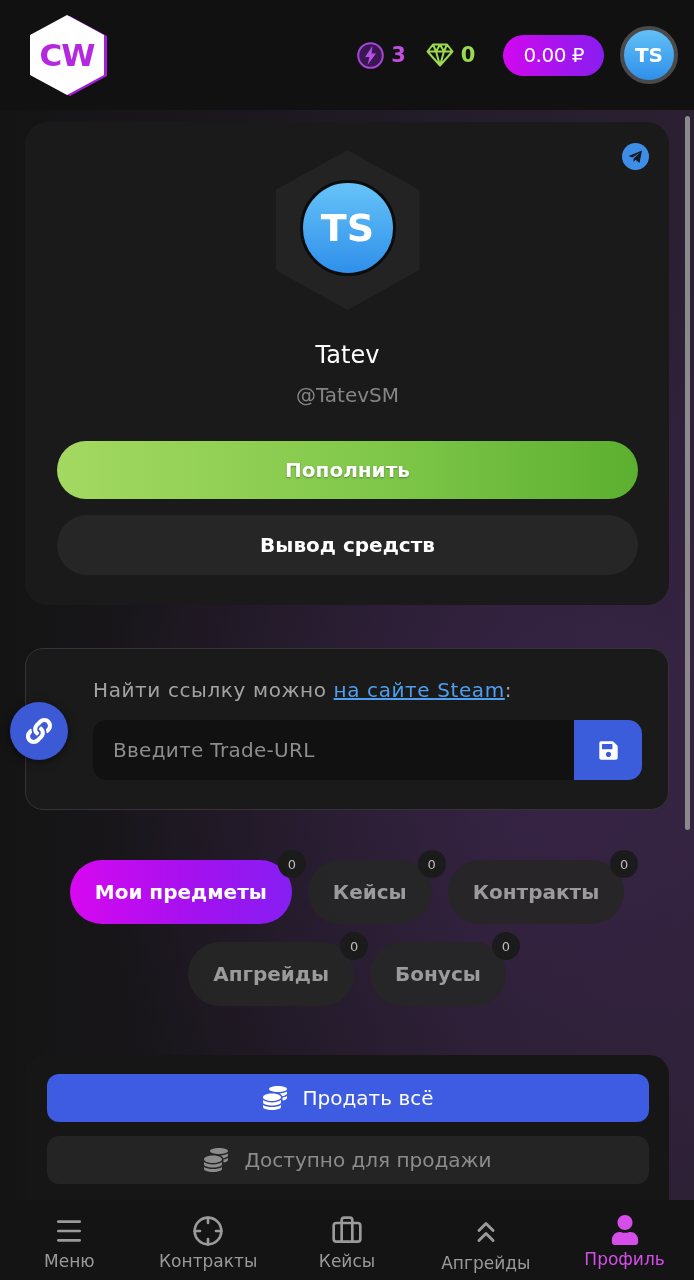 The width and height of the screenshot is (694, 1280). What do you see at coordinates (439, 55) in the screenshot?
I see `diamond-icon` at bounding box center [439, 55].